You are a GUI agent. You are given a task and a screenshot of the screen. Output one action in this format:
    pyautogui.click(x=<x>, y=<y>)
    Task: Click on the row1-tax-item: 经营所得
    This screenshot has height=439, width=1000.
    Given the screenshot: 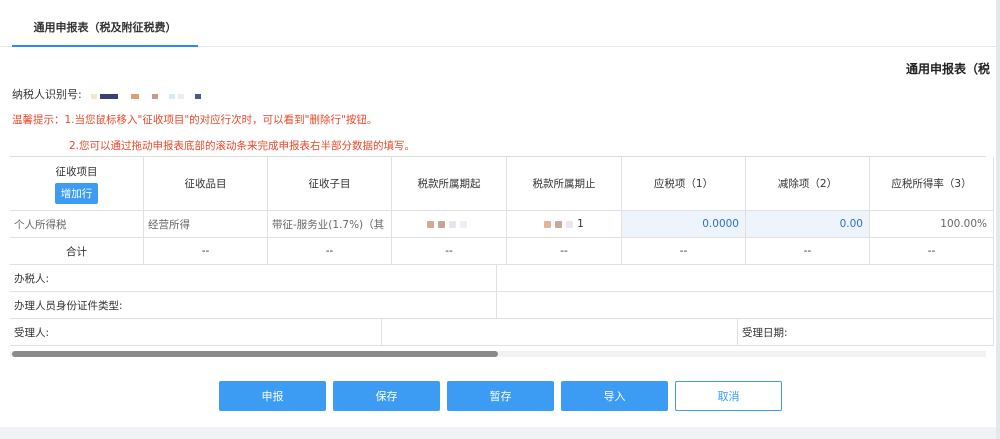 What is the action you would take?
    pyautogui.click(x=206, y=224)
    